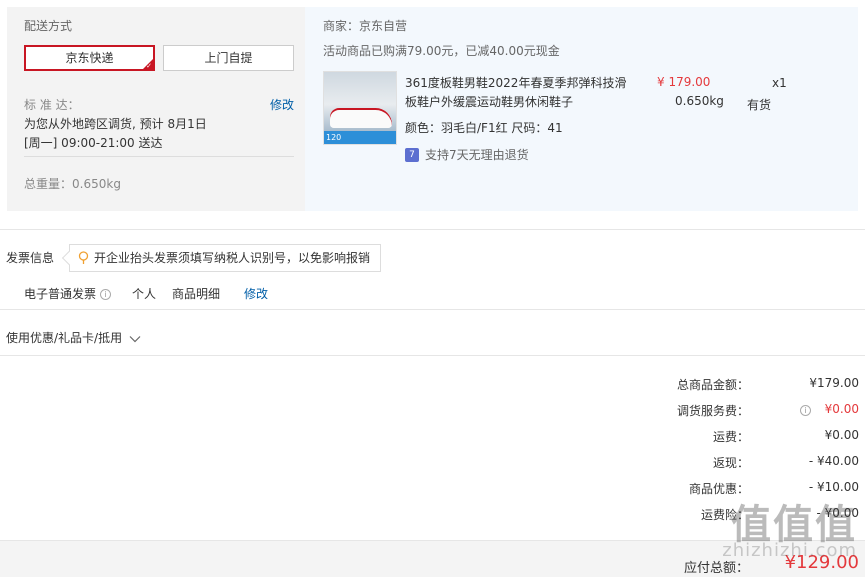 This screenshot has height=577, width=865. Describe the element at coordinates (515, 82) in the screenshot. I see `product-name-line1: 361度板鞋男鞋2022年春夏季邦弹科技滑` at that location.